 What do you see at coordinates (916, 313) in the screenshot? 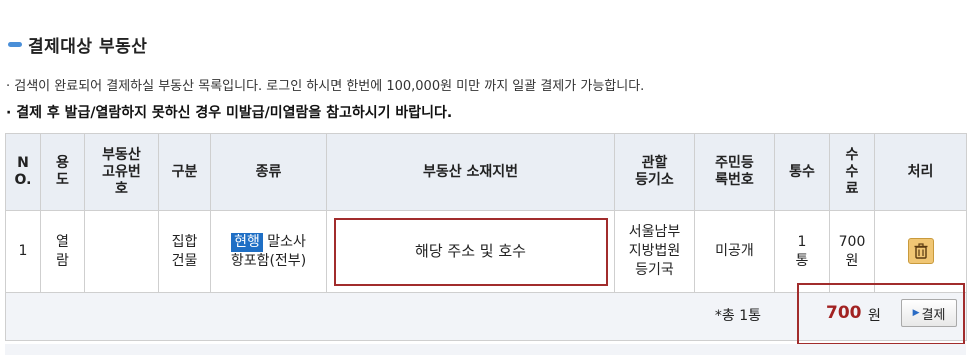
I see `arrow-right-icon: ▶` at bounding box center [916, 313].